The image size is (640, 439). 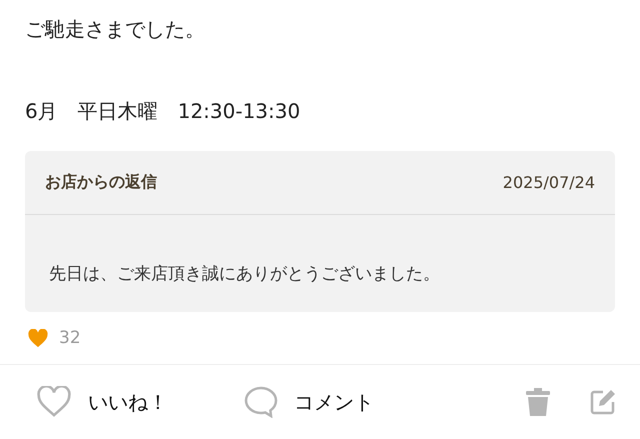 What do you see at coordinates (115, 29) in the screenshot?
I see `review-text: ご馳走さまでした。` at bounding box center [115, 29].